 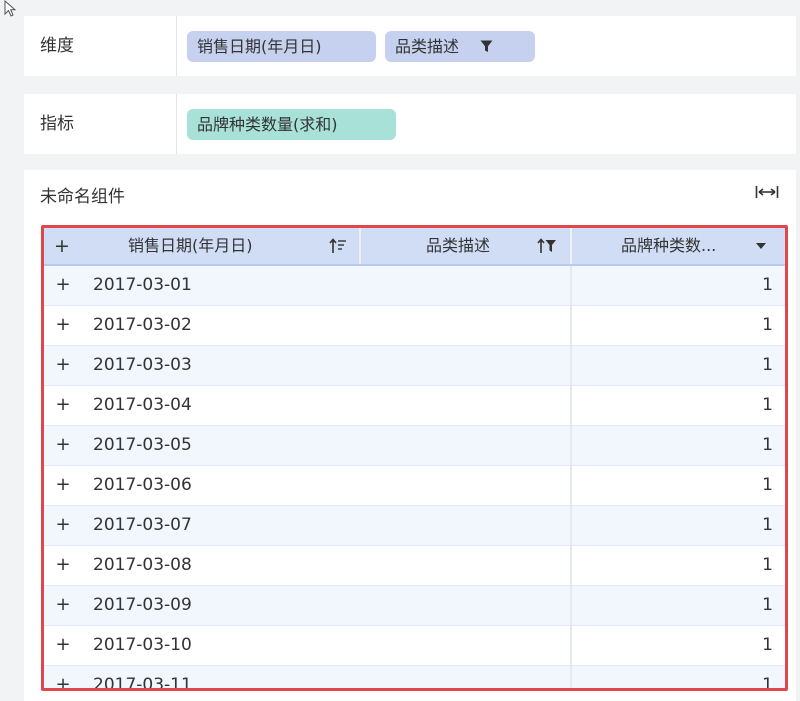 What do you see at coordinates (142, 485) in the screenshot?
I see `row-date: 2017-03-06` at bounding box center [142, 485].